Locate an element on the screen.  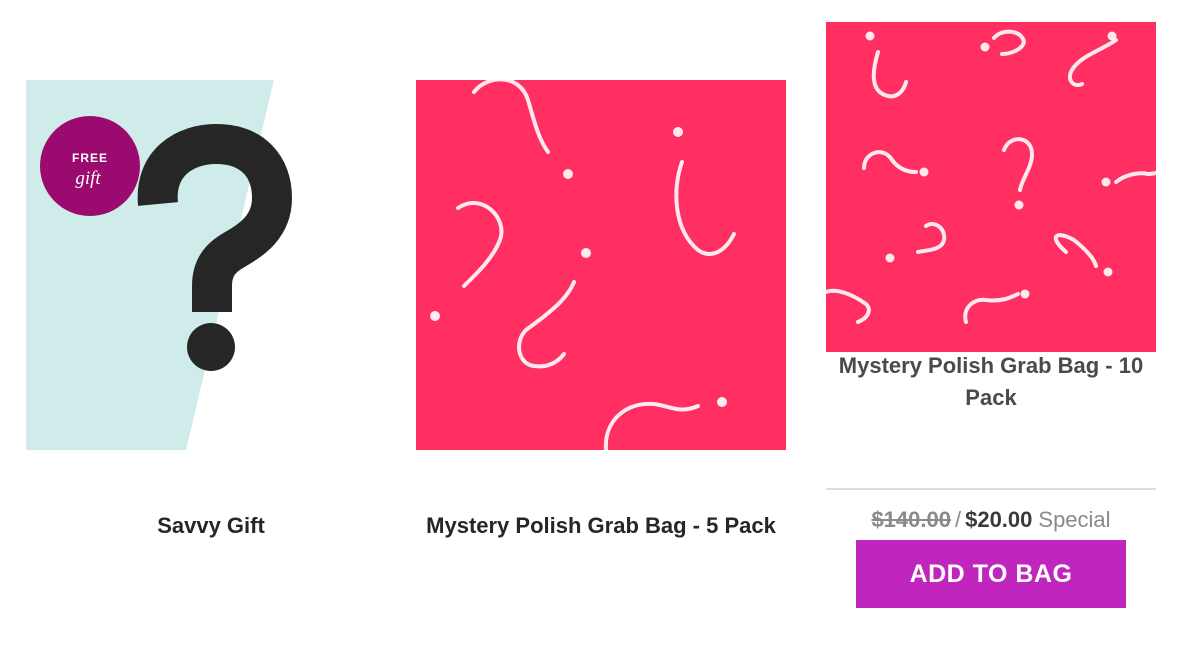
badge-line1: FREE is located at coordinates (90, 158).